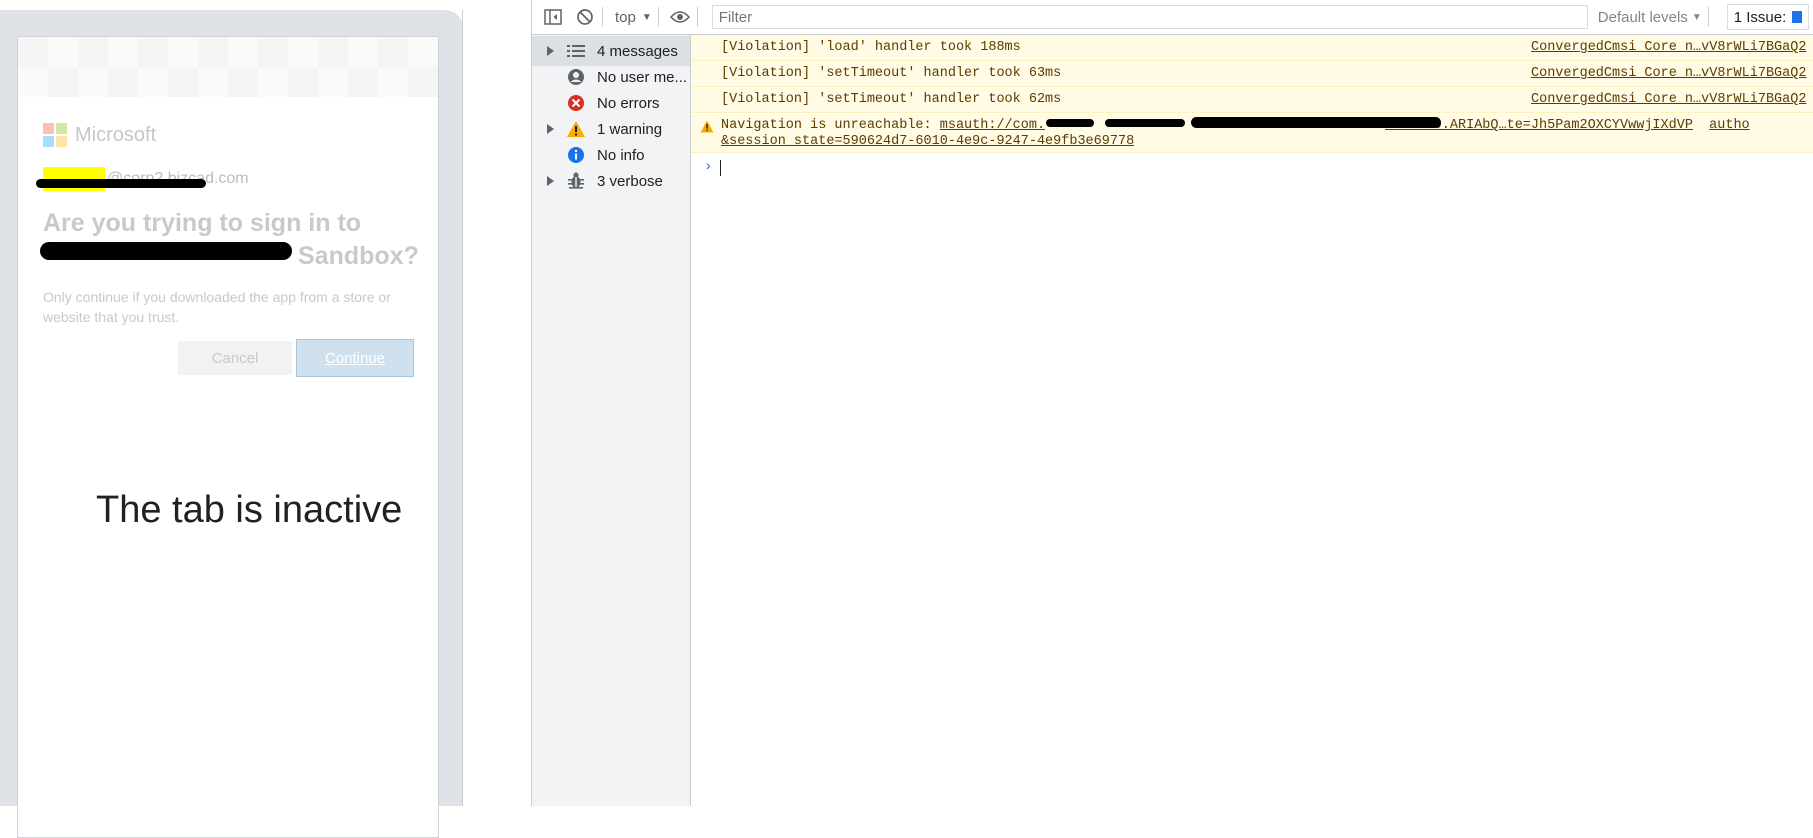 This screenshot has width=1813, height=838. Describe the element at coordinates (116, 134) in the screenshot. I see `microsoft-name: Microsoft` at that location.